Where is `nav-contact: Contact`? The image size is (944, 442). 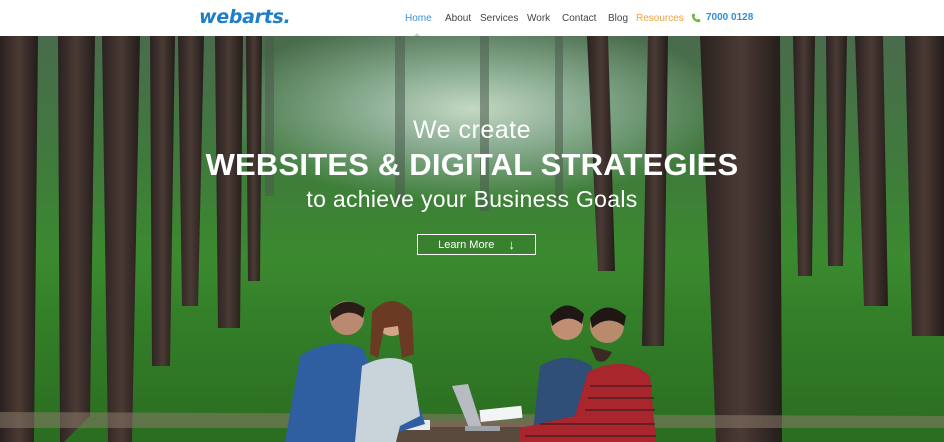 nav-contact: Contact is located at coordinates (579, 18).